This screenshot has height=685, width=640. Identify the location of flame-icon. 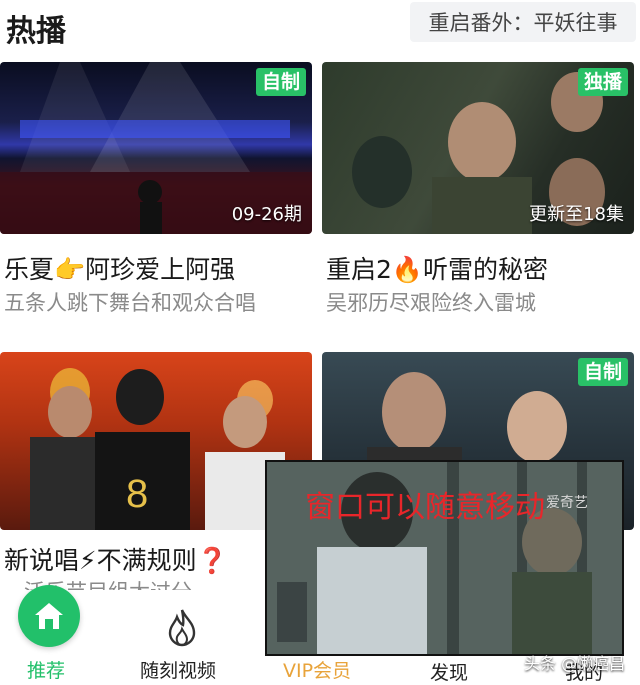
(182, 629).